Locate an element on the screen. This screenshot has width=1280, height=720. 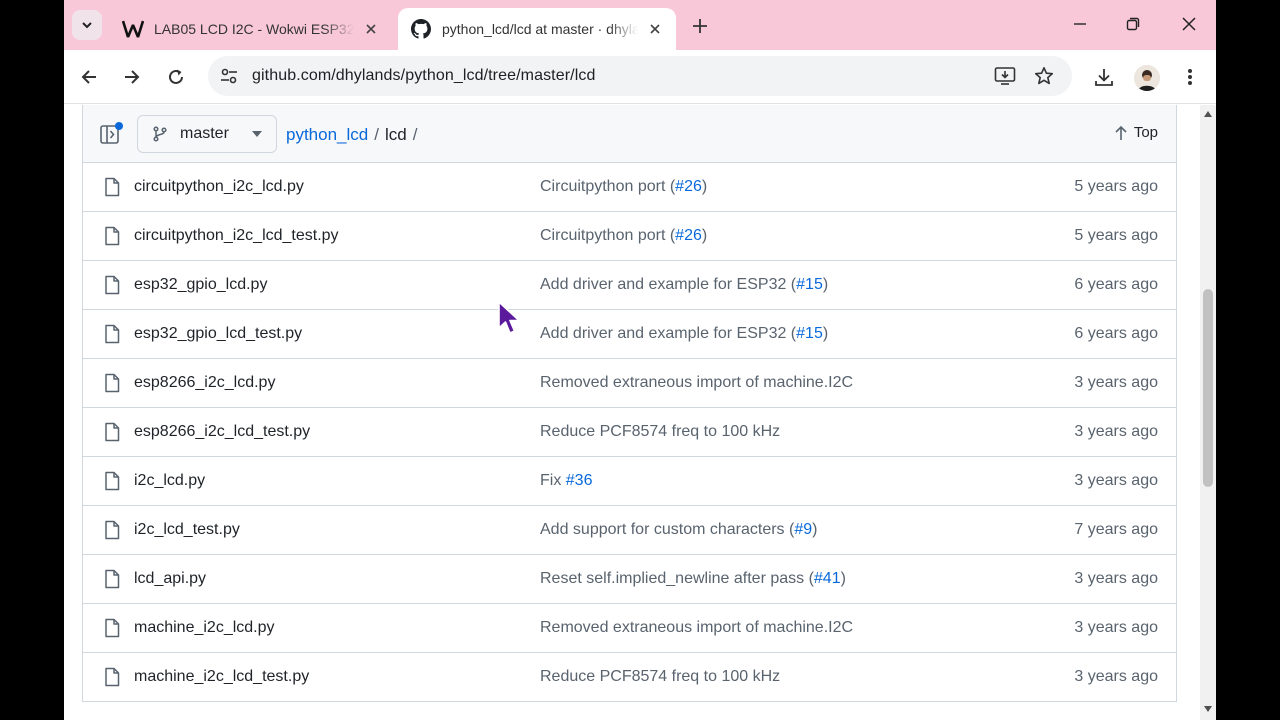
file-name-link: esp8266_i2c_lcd_test.py is located at coordinates (222, 432).